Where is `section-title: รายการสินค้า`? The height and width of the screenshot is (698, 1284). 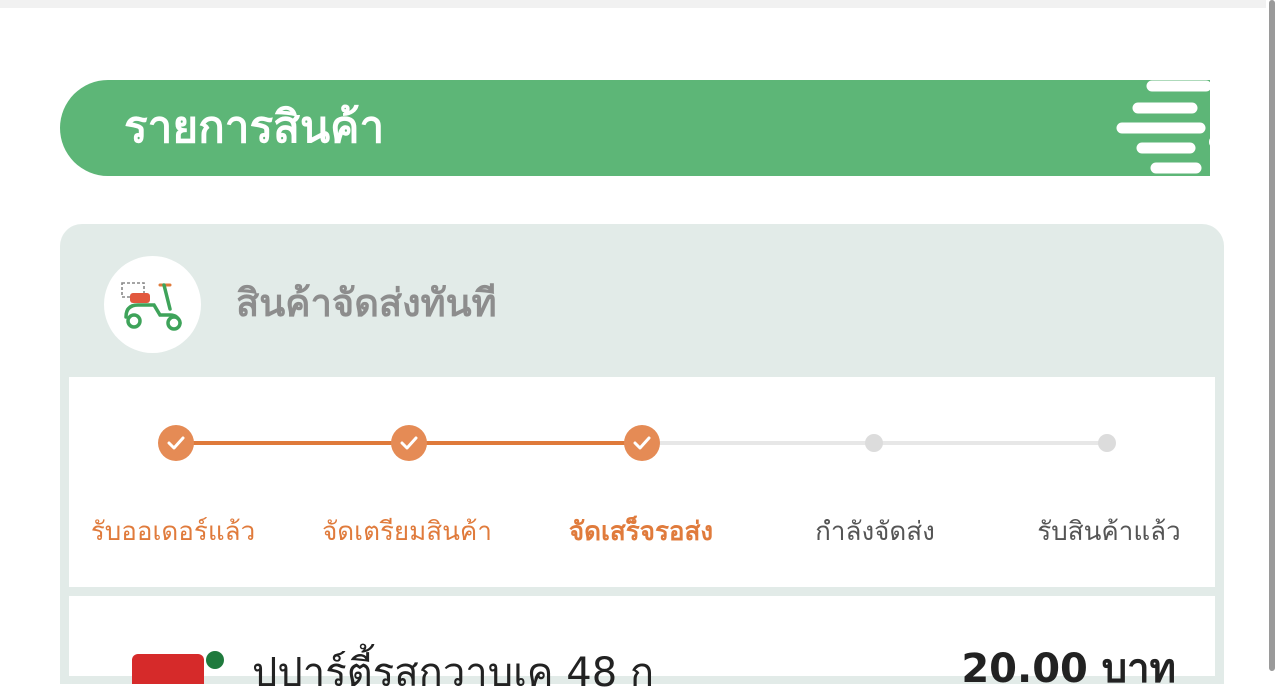 section-title: รายการสินค้า is located at coordinates (254, 127).